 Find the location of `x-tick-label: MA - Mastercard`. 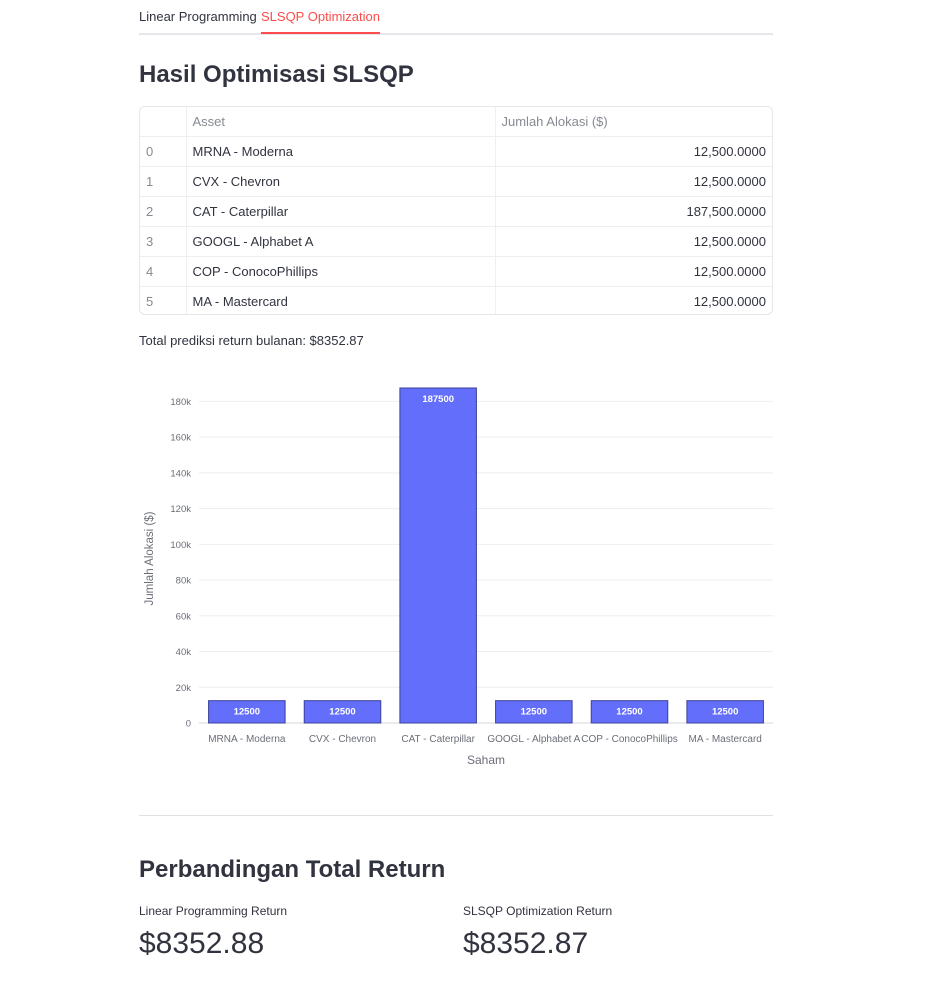

x-tick-label: MA - Mastercard is located at coordinates (724, 739).